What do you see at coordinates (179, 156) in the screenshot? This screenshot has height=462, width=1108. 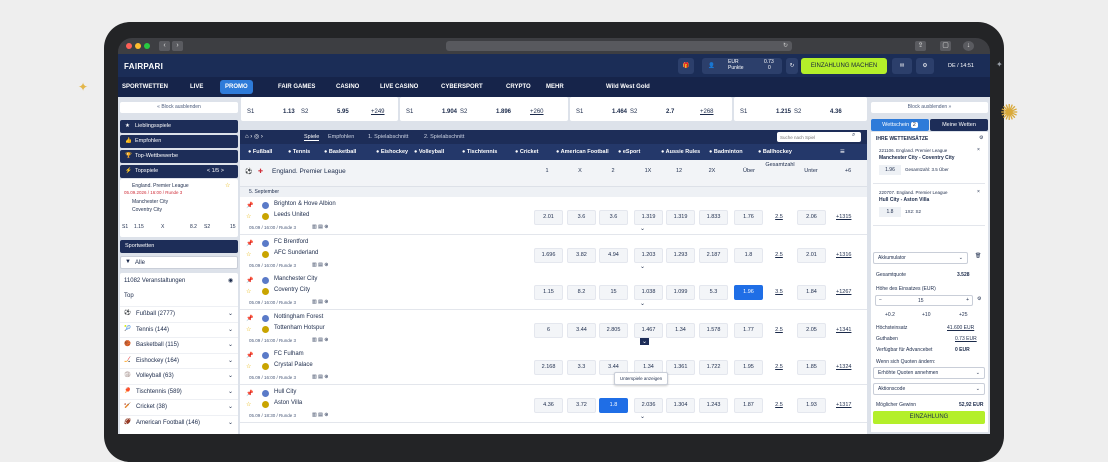 I see `top-competitions-toggle: 🏆 Top-Wettbewerbe` at bounding box center [179, 156].